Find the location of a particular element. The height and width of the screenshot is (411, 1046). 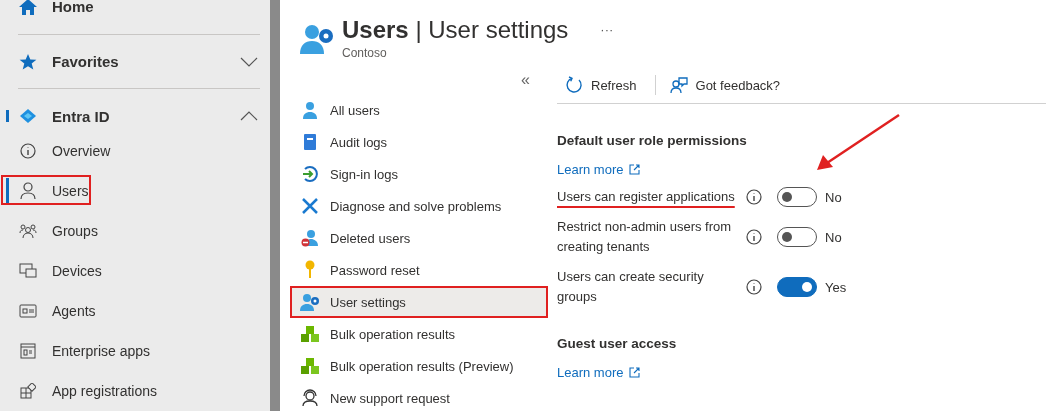

toggle-state: Yes is located at coordinates (836, 287).